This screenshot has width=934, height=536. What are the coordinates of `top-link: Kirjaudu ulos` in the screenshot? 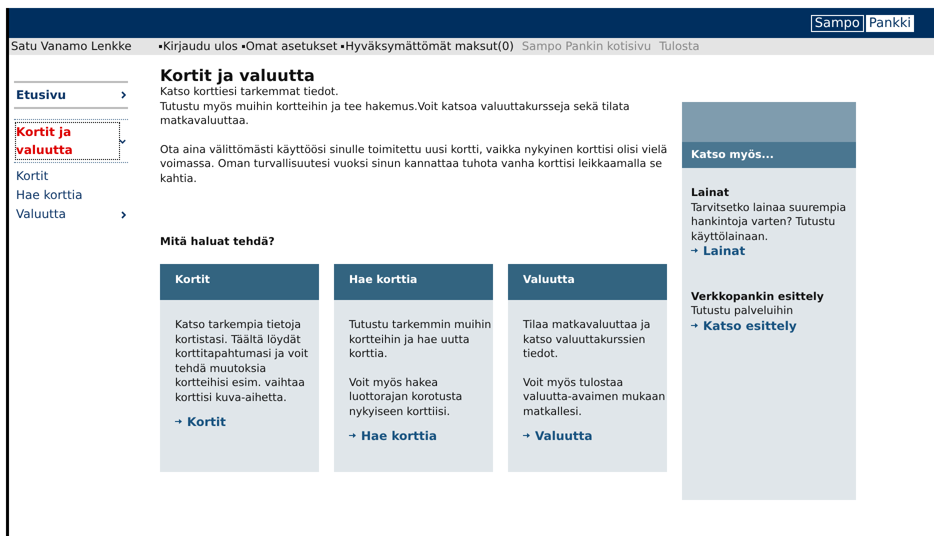 It's located at (200, 47).